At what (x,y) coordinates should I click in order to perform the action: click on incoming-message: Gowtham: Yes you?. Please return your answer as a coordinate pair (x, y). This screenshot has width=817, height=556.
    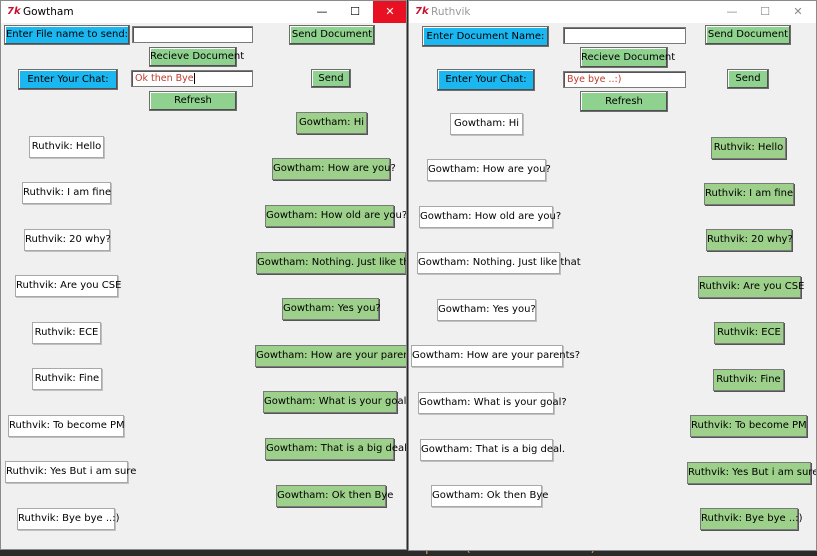
    Looking at the image, I should click on (486, 310).